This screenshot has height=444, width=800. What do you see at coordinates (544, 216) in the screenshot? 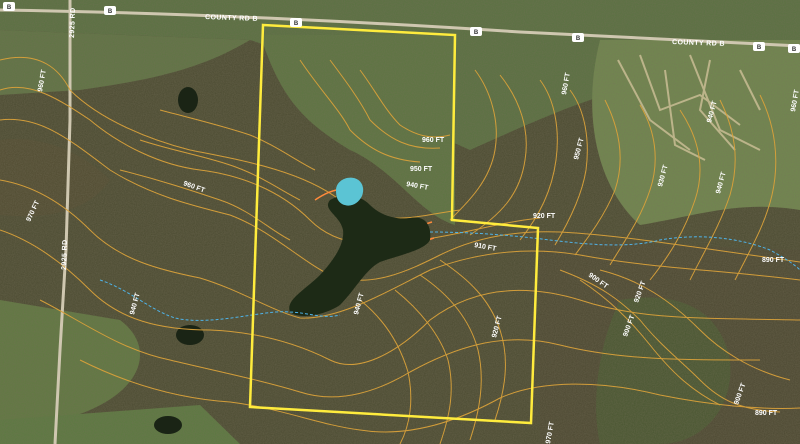
I see `contour-label: 920 FT` at bounding box center [544, 216].